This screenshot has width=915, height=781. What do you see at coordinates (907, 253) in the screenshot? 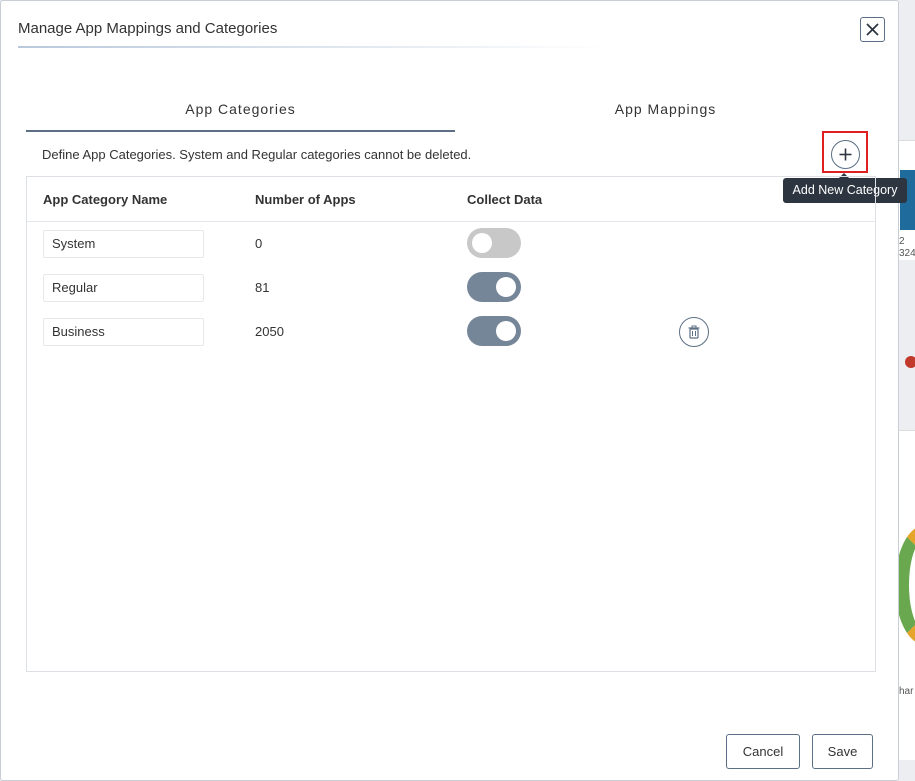
I see `background-text: 324` at bounding box center [907, 253].